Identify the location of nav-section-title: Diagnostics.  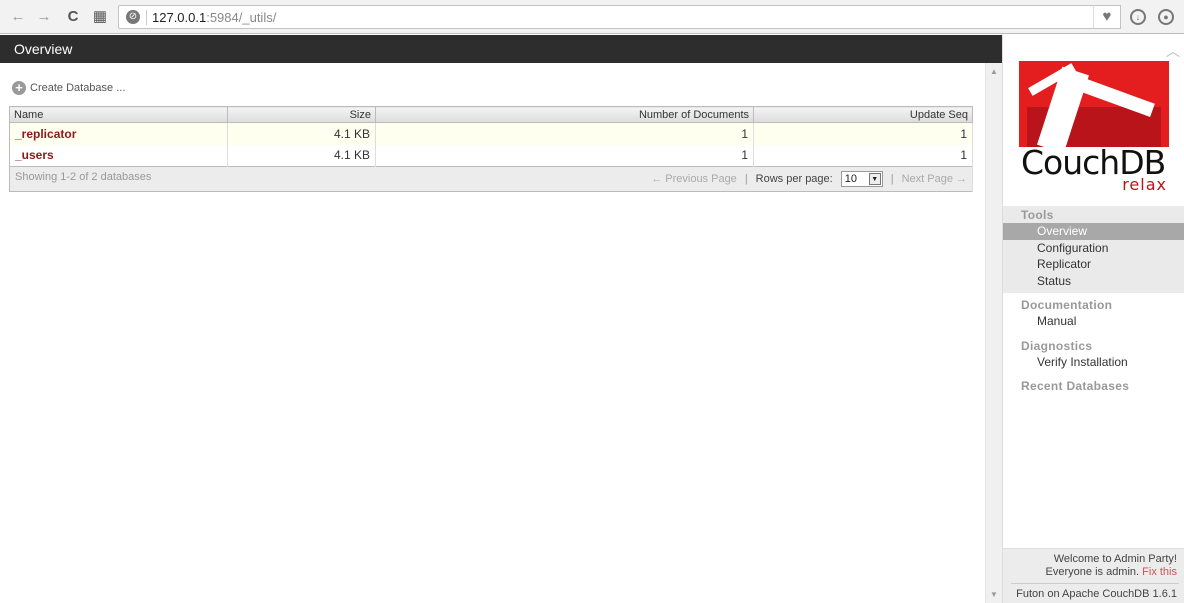
(1057, 345).